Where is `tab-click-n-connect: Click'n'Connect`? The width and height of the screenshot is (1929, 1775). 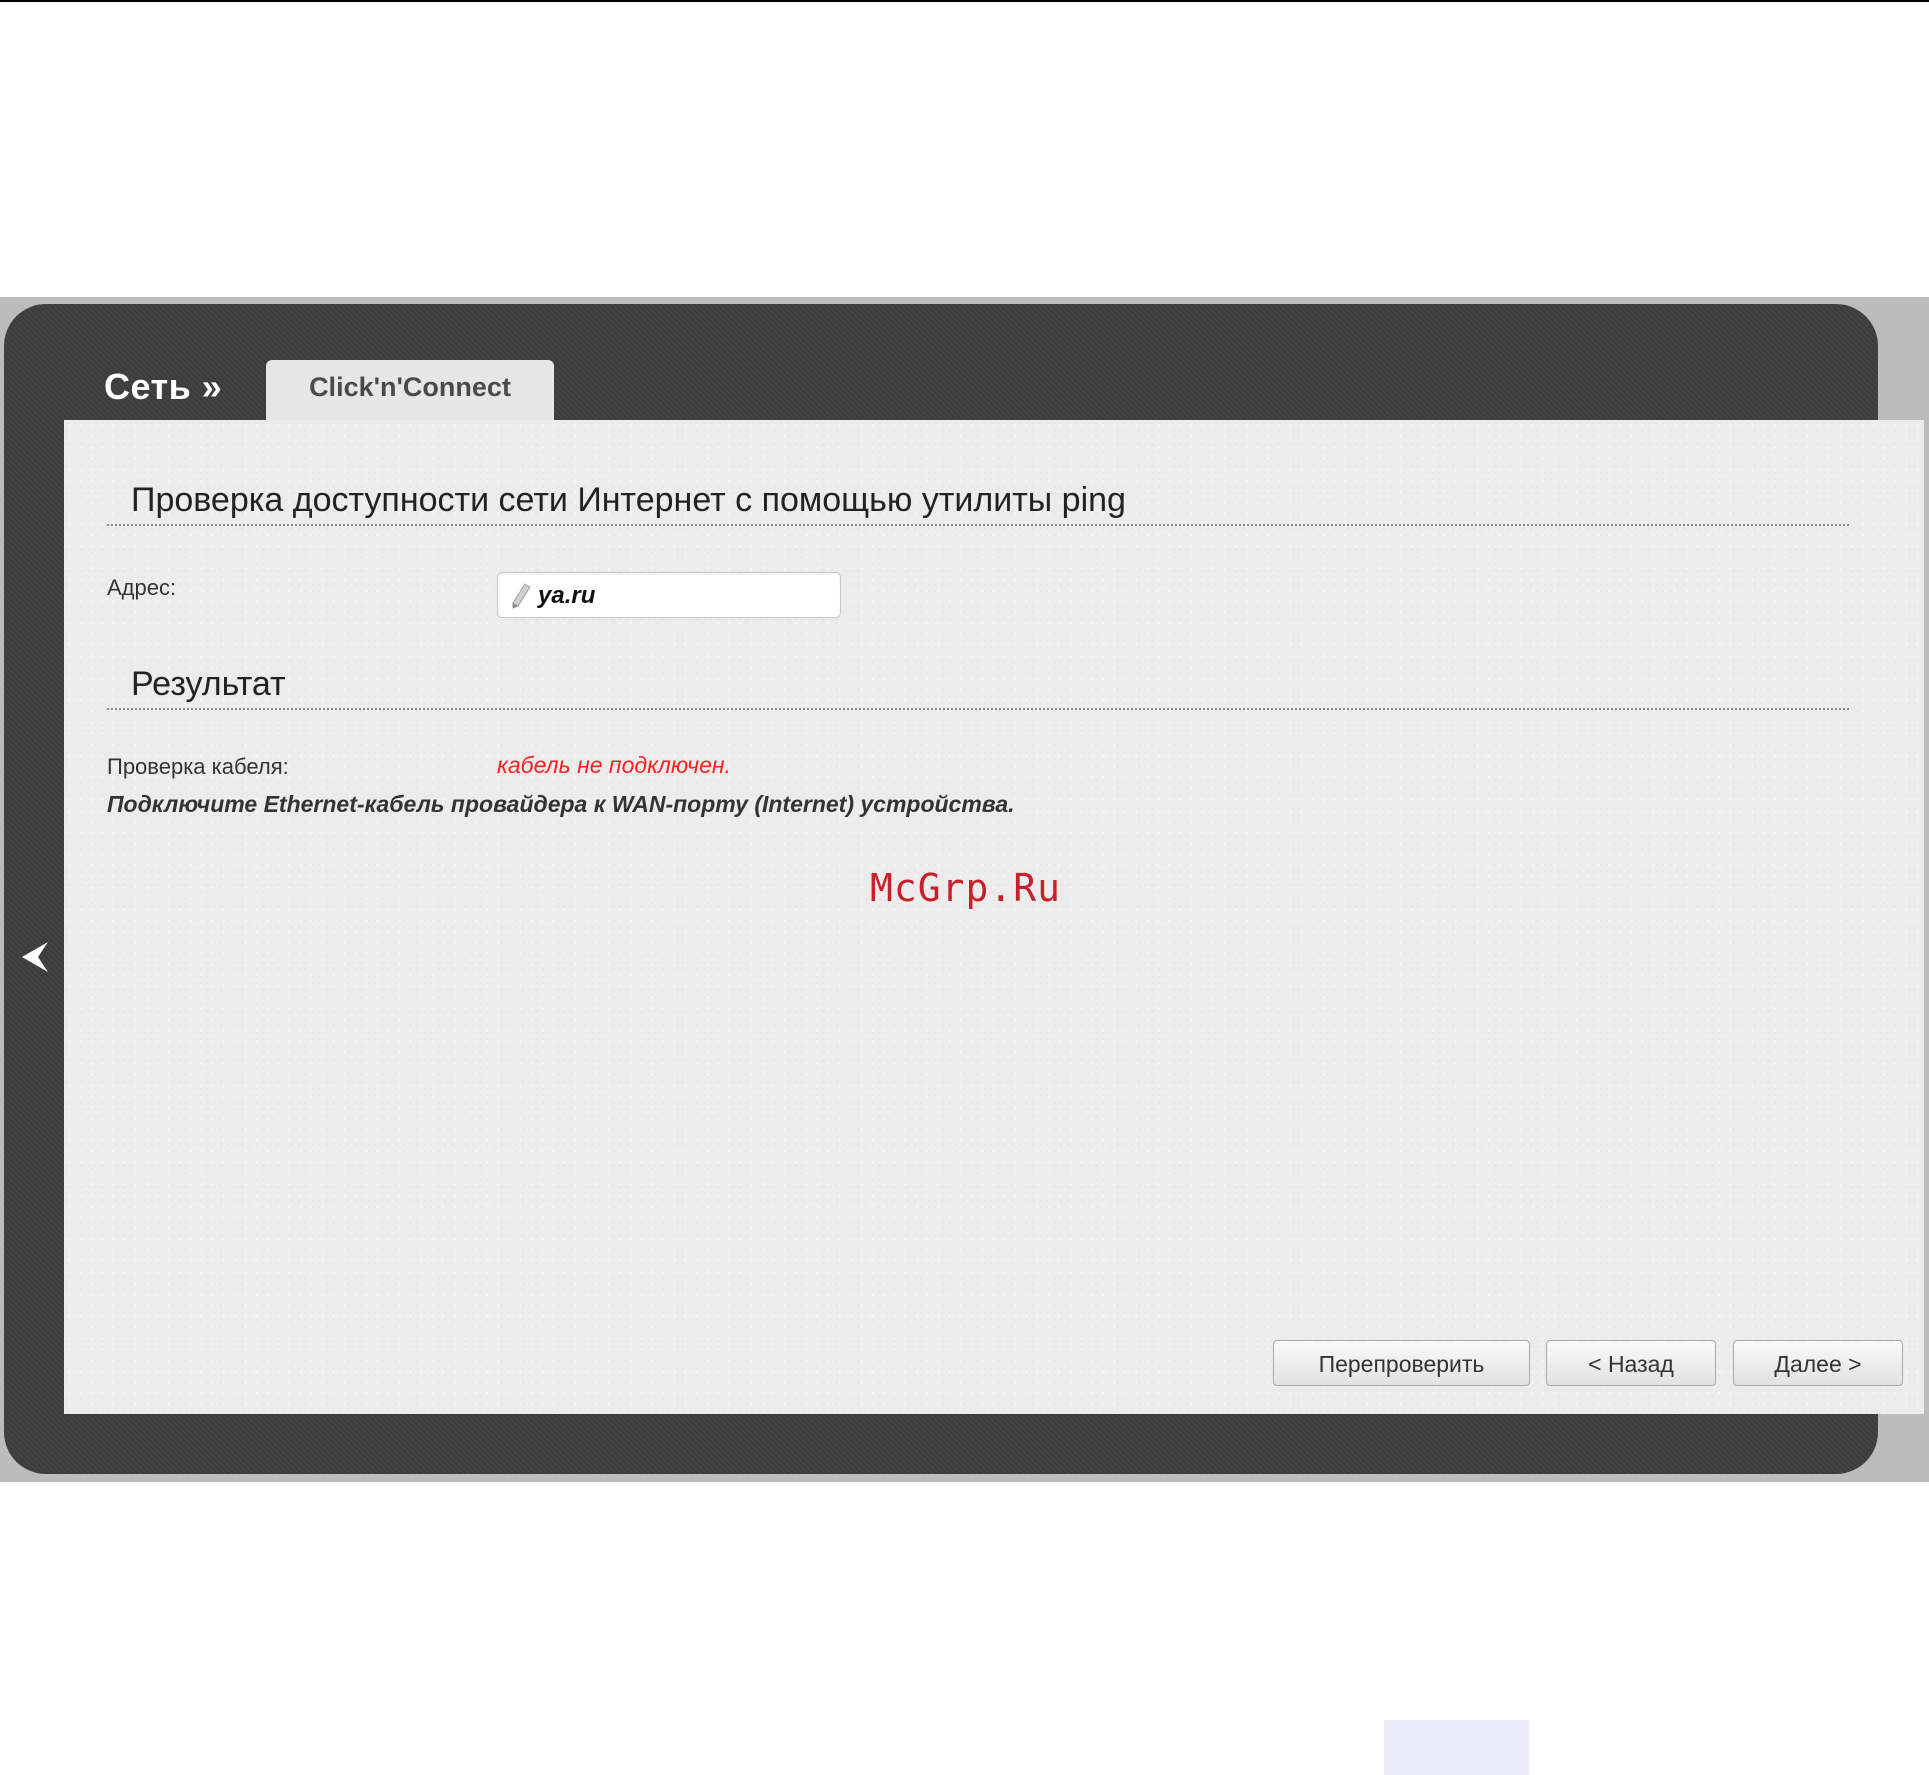
tab-click-n-connect: Click'n'Connect is located at coordinates (410, 391).